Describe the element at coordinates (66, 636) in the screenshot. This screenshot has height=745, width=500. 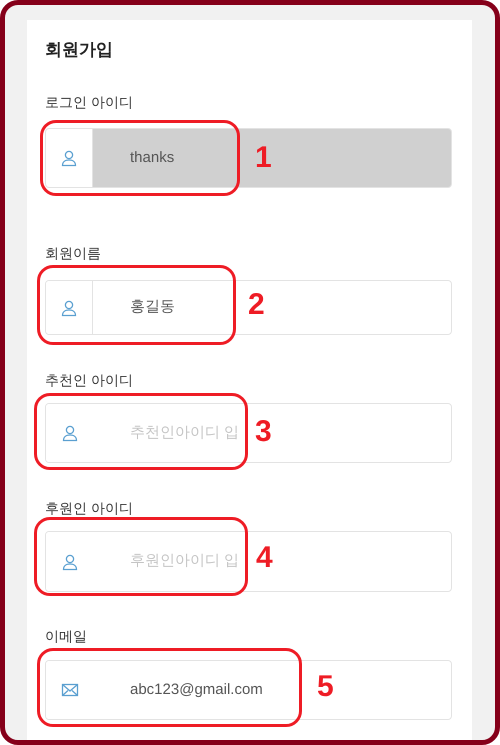
I see `field-label: 이메일` at that location.